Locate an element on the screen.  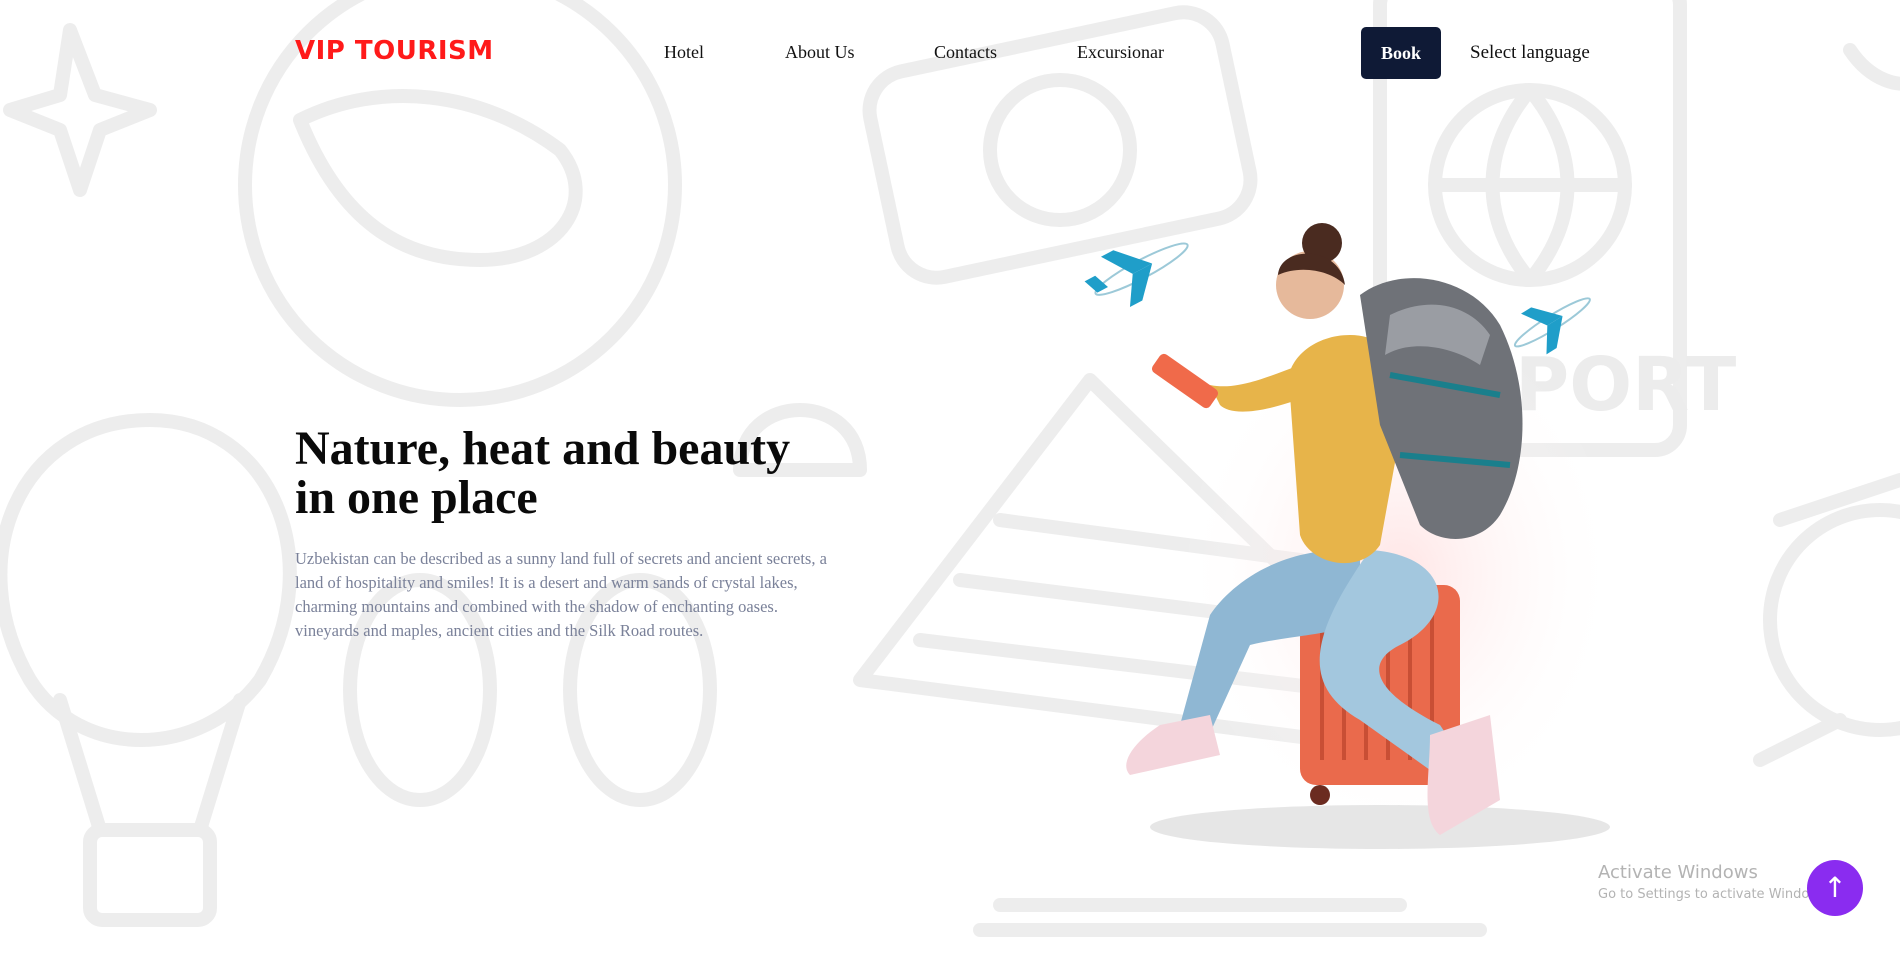
book-button: Book is located at coordinates (1401, 53).